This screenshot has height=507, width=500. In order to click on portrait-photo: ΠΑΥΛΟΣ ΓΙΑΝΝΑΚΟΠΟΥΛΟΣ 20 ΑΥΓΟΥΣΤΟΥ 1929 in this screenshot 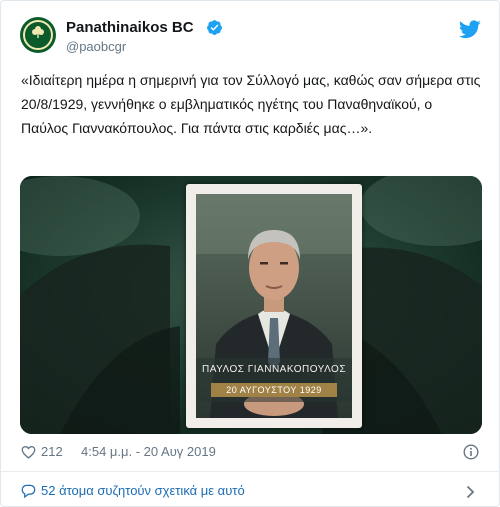, I will do `click(274, 306)`.